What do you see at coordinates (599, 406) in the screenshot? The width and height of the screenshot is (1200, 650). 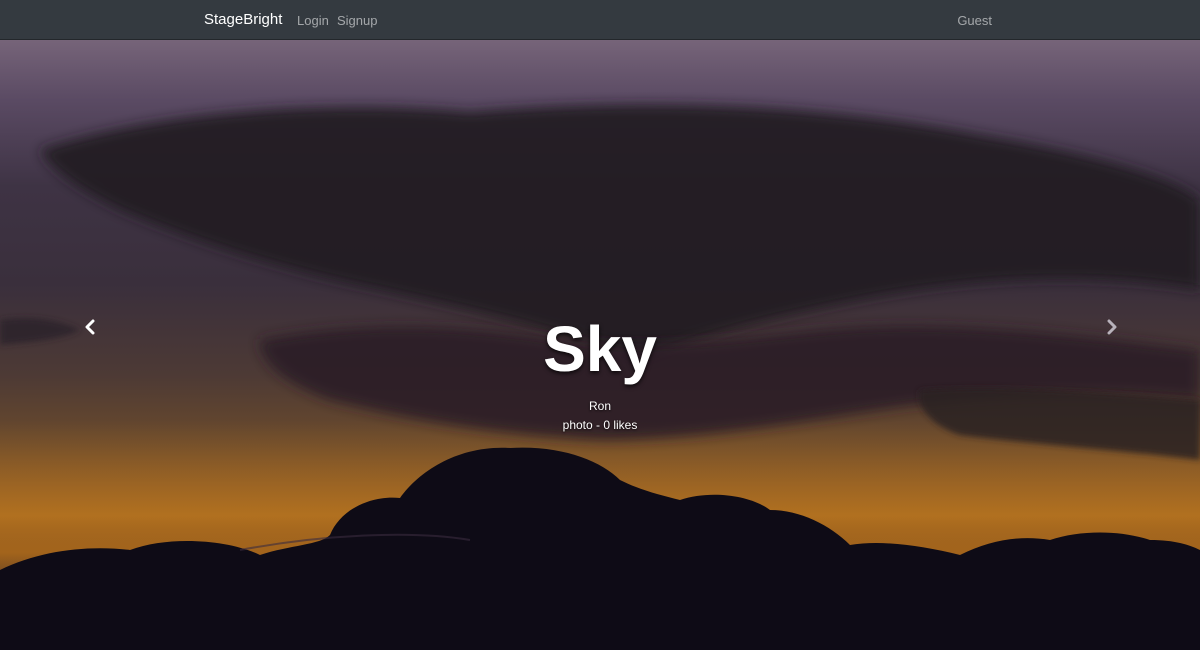 I see `slide-author: Ron` at bounding box center [599, 406].